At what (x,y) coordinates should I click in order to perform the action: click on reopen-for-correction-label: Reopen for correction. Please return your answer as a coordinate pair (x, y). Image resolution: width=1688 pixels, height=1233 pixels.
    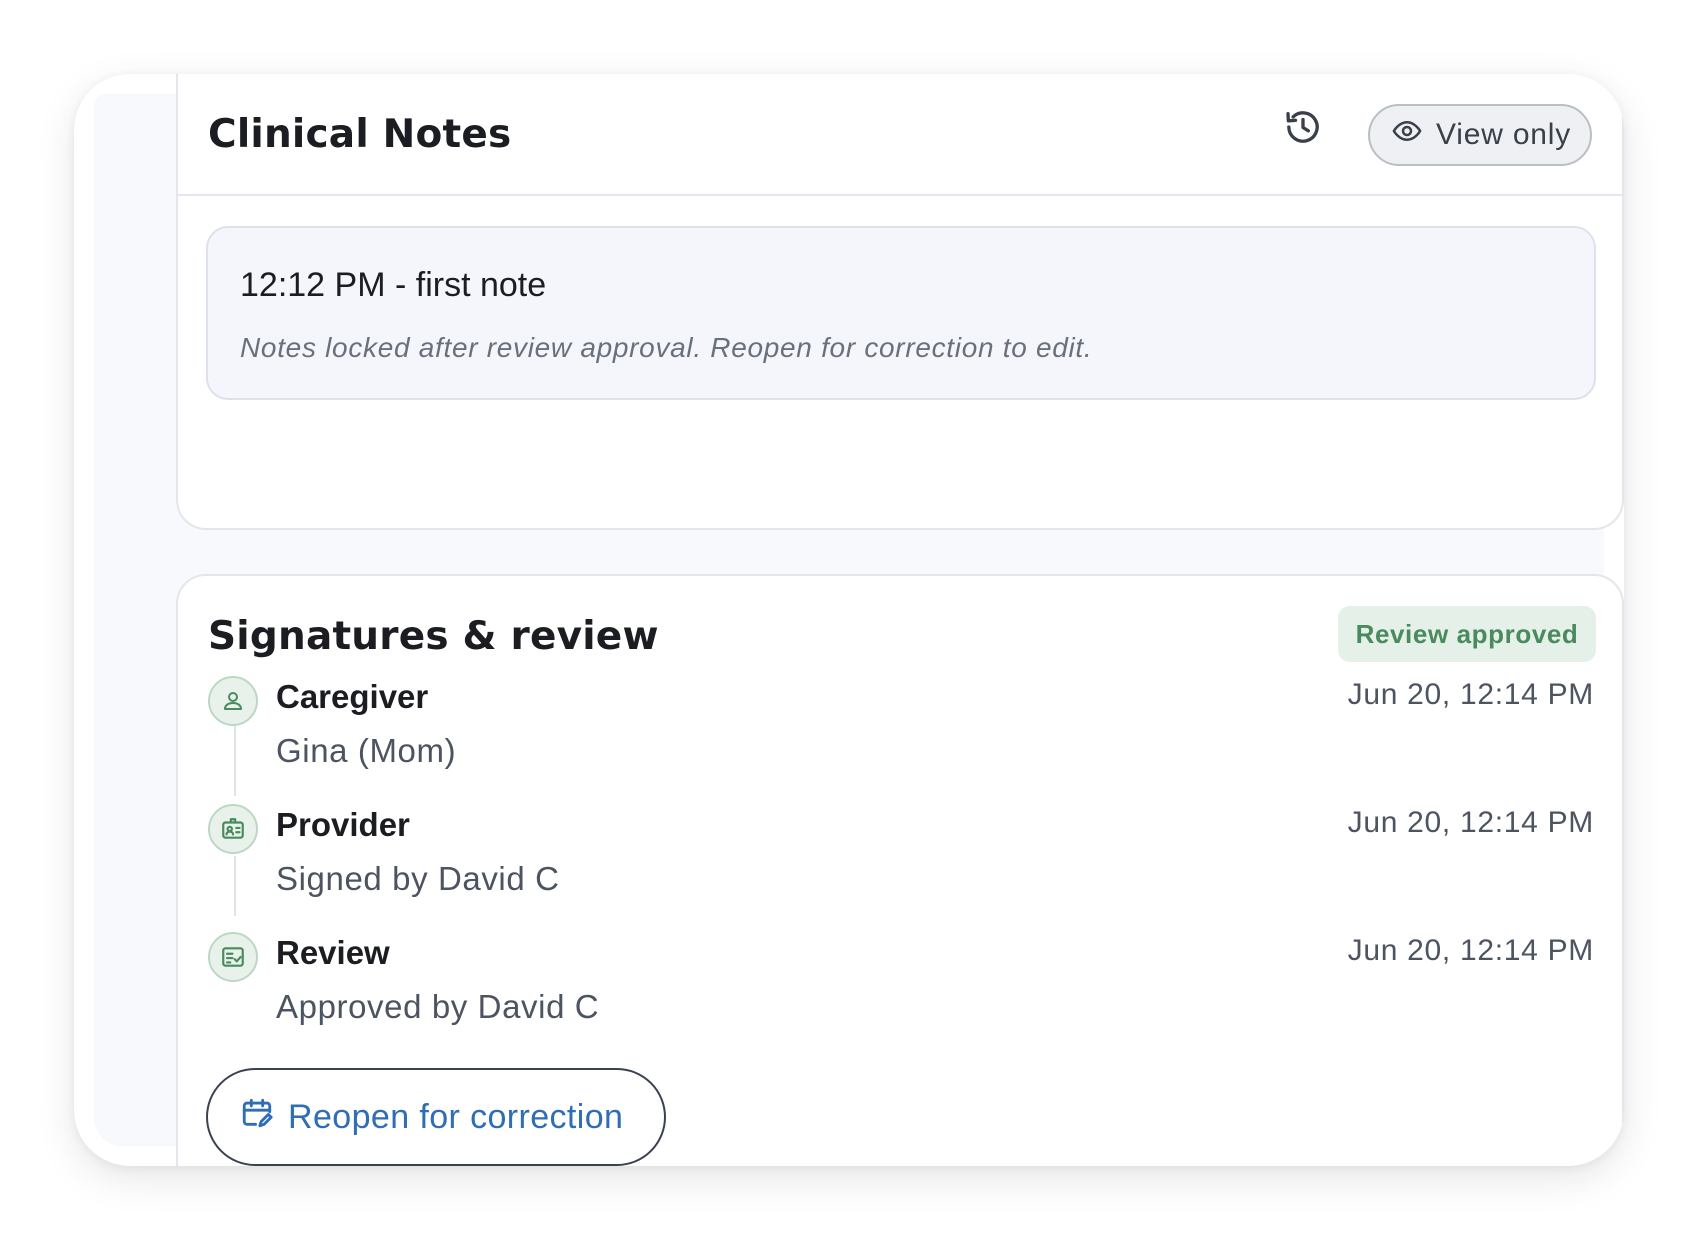
    Looking at the image, I should click on (456, 1116).